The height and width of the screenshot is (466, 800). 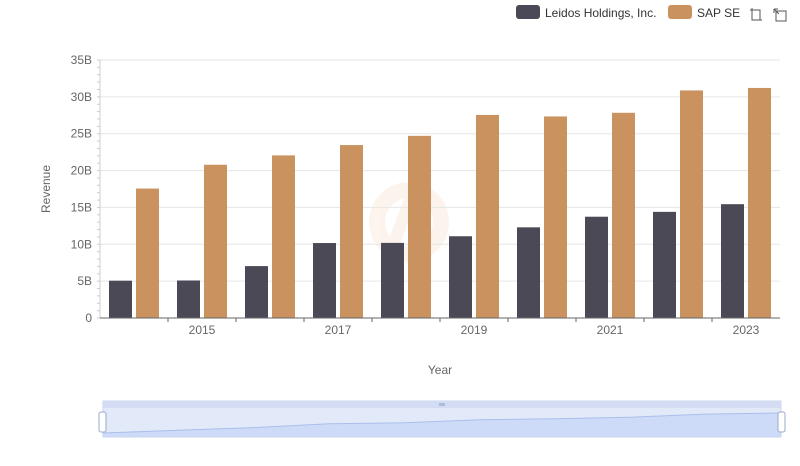 What do you see at coordinates (781, 422) in the screenshot?
I see `slider-handle-right` at bounding box center [781, 422].